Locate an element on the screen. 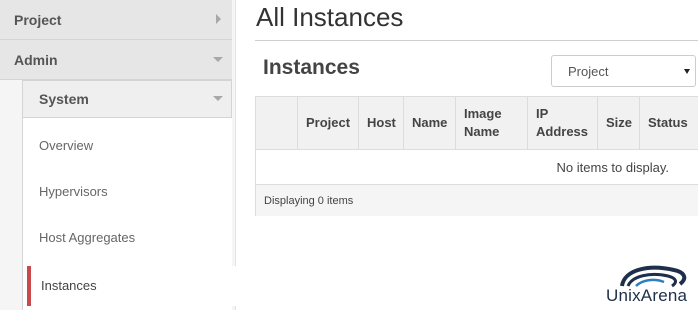 The width and height of the screenshot is (698, 310). column-project: Project is located at coordinates (327, 123).